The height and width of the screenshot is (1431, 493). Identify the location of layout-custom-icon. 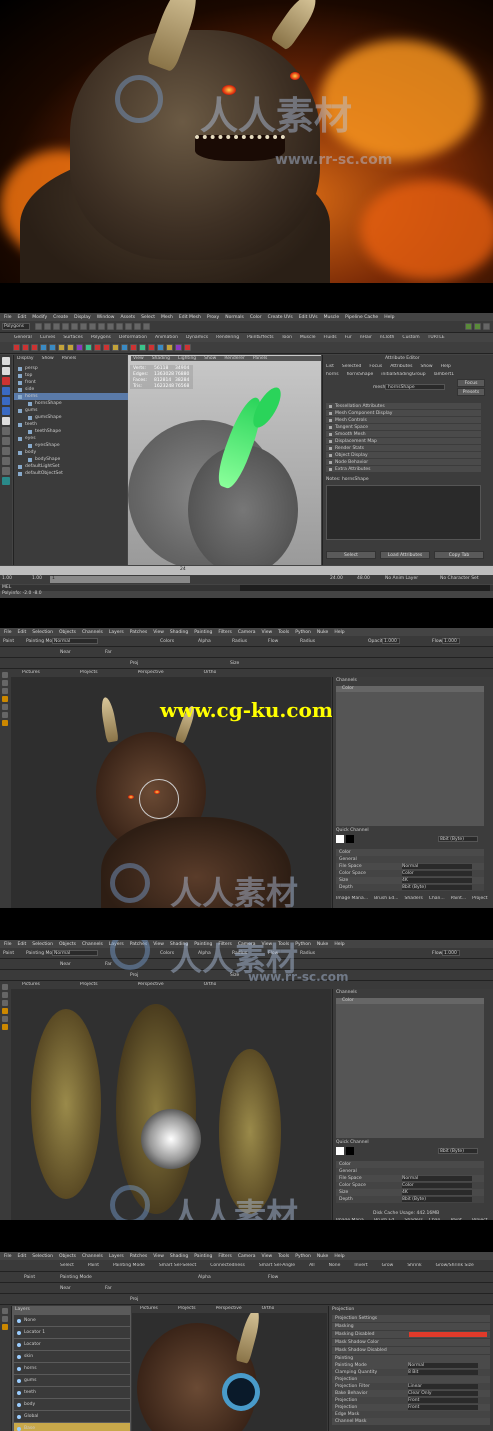
(6, 481).